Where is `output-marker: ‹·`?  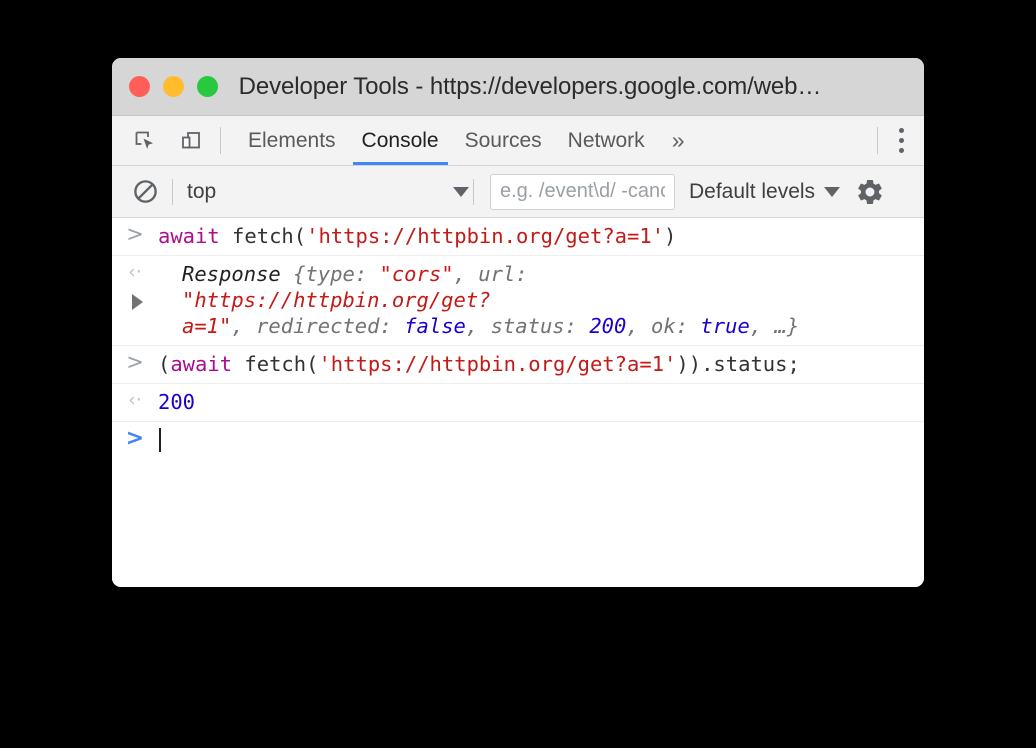
output-marker: ‹· is located at coordinates (135, 272).